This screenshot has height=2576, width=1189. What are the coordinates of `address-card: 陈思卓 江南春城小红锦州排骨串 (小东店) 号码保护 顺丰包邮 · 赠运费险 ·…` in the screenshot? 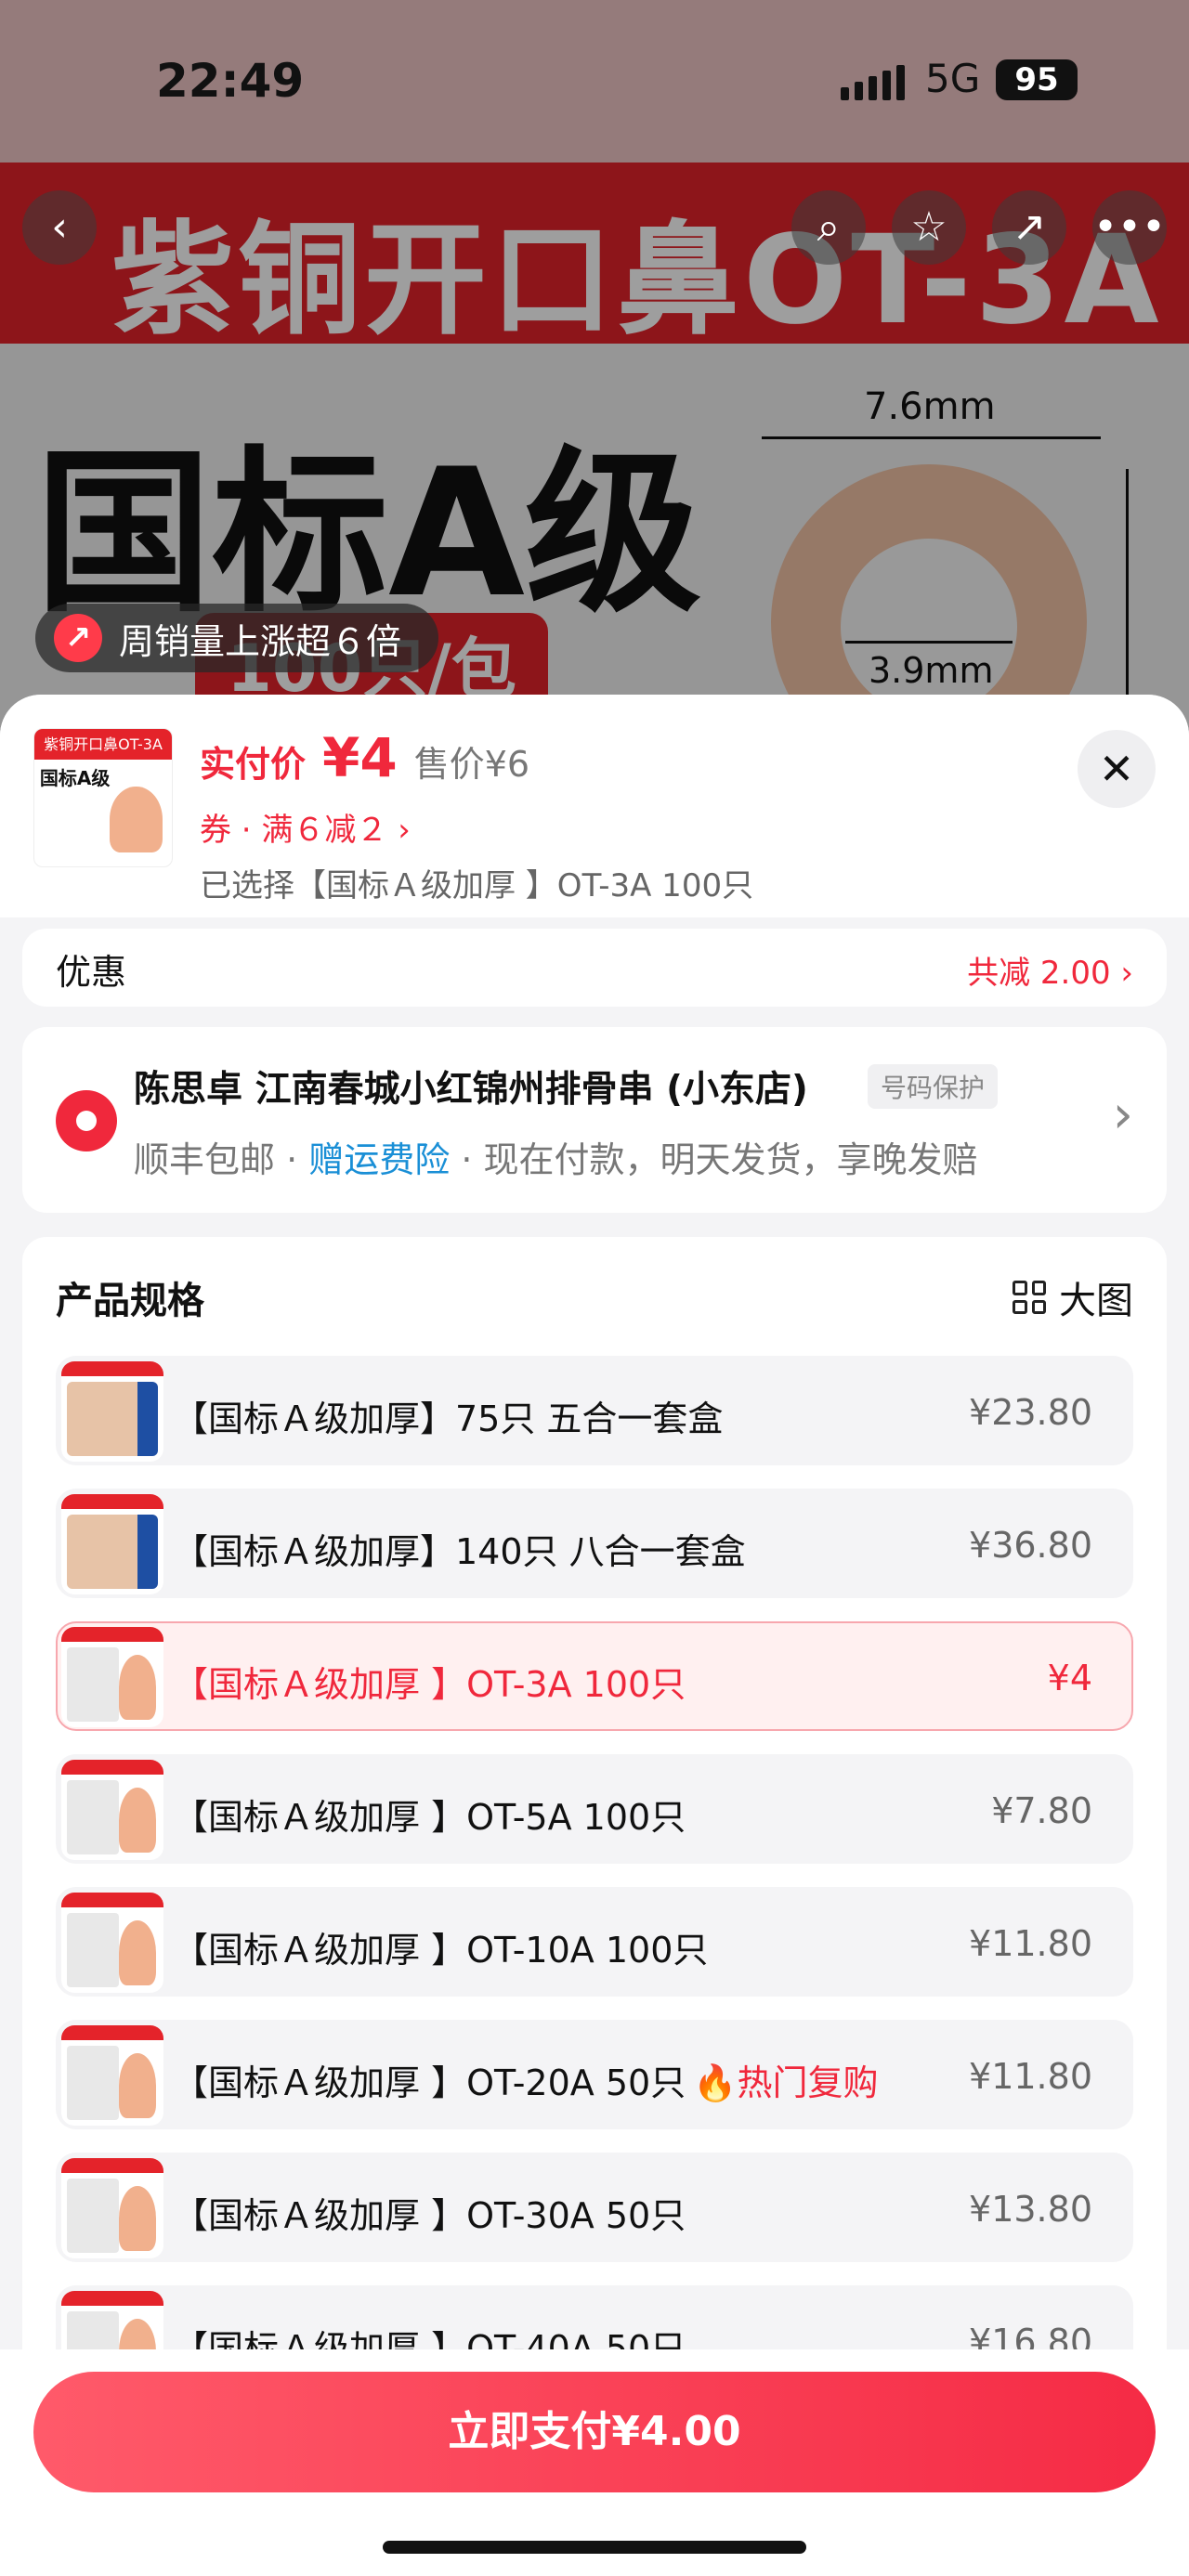 It's located at (594, 1120).